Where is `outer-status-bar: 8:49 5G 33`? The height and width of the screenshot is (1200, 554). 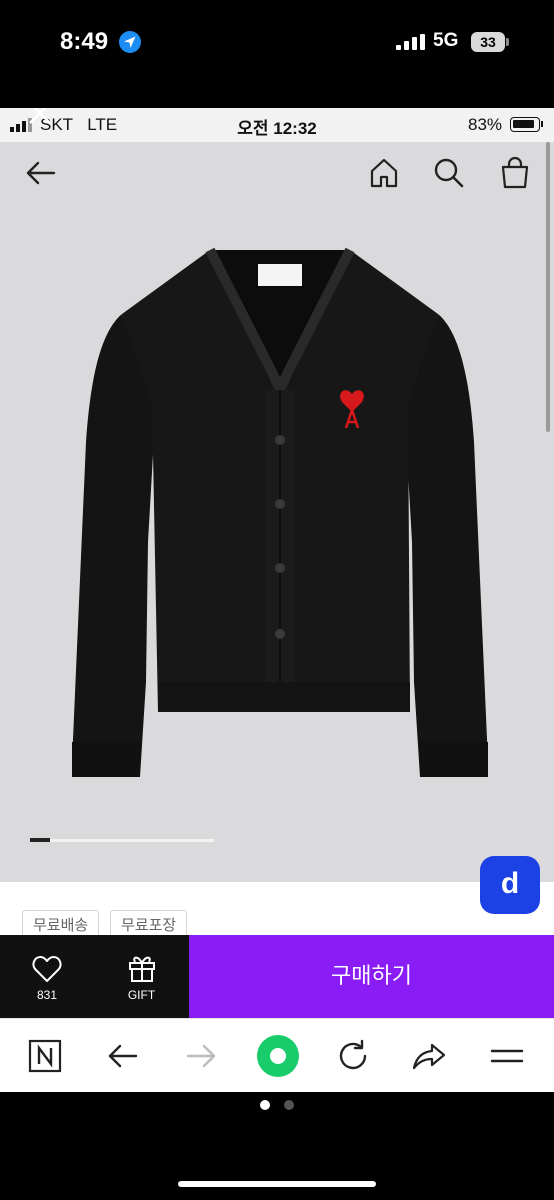 outer-status-bar: 8:49 5G 33 is located at coordinates (277, 54).